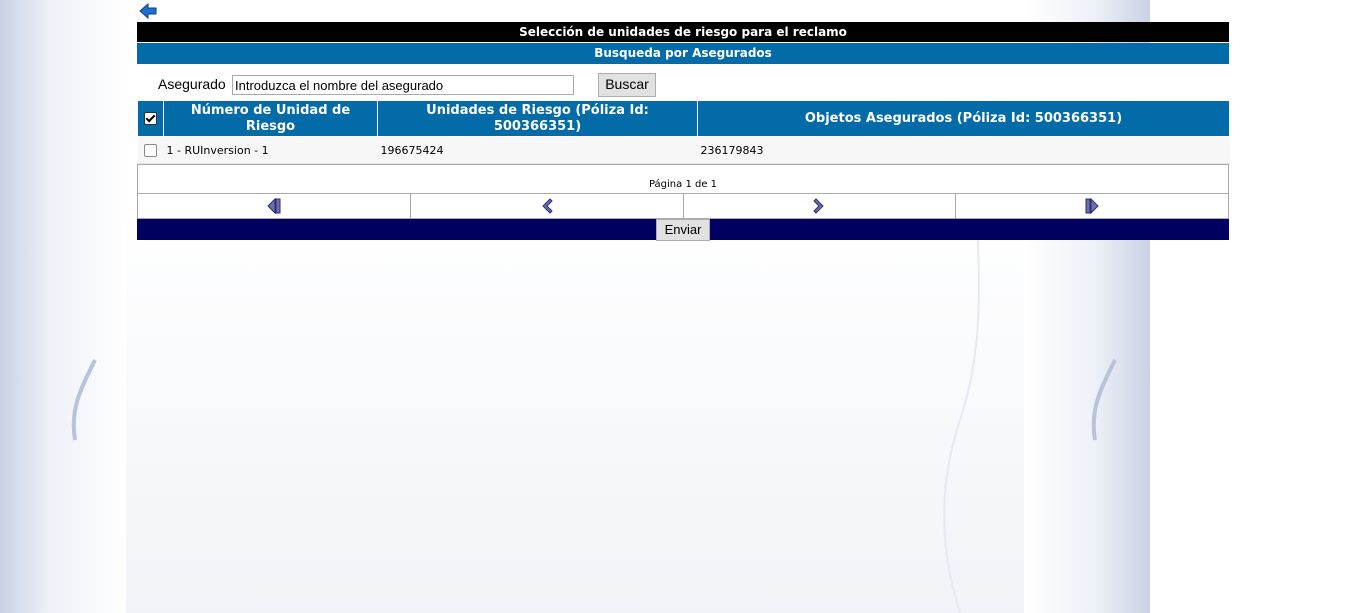  Describe the element at coordinates (148, 11) in the screenshot. I see `back-arrow-icon` at that location.